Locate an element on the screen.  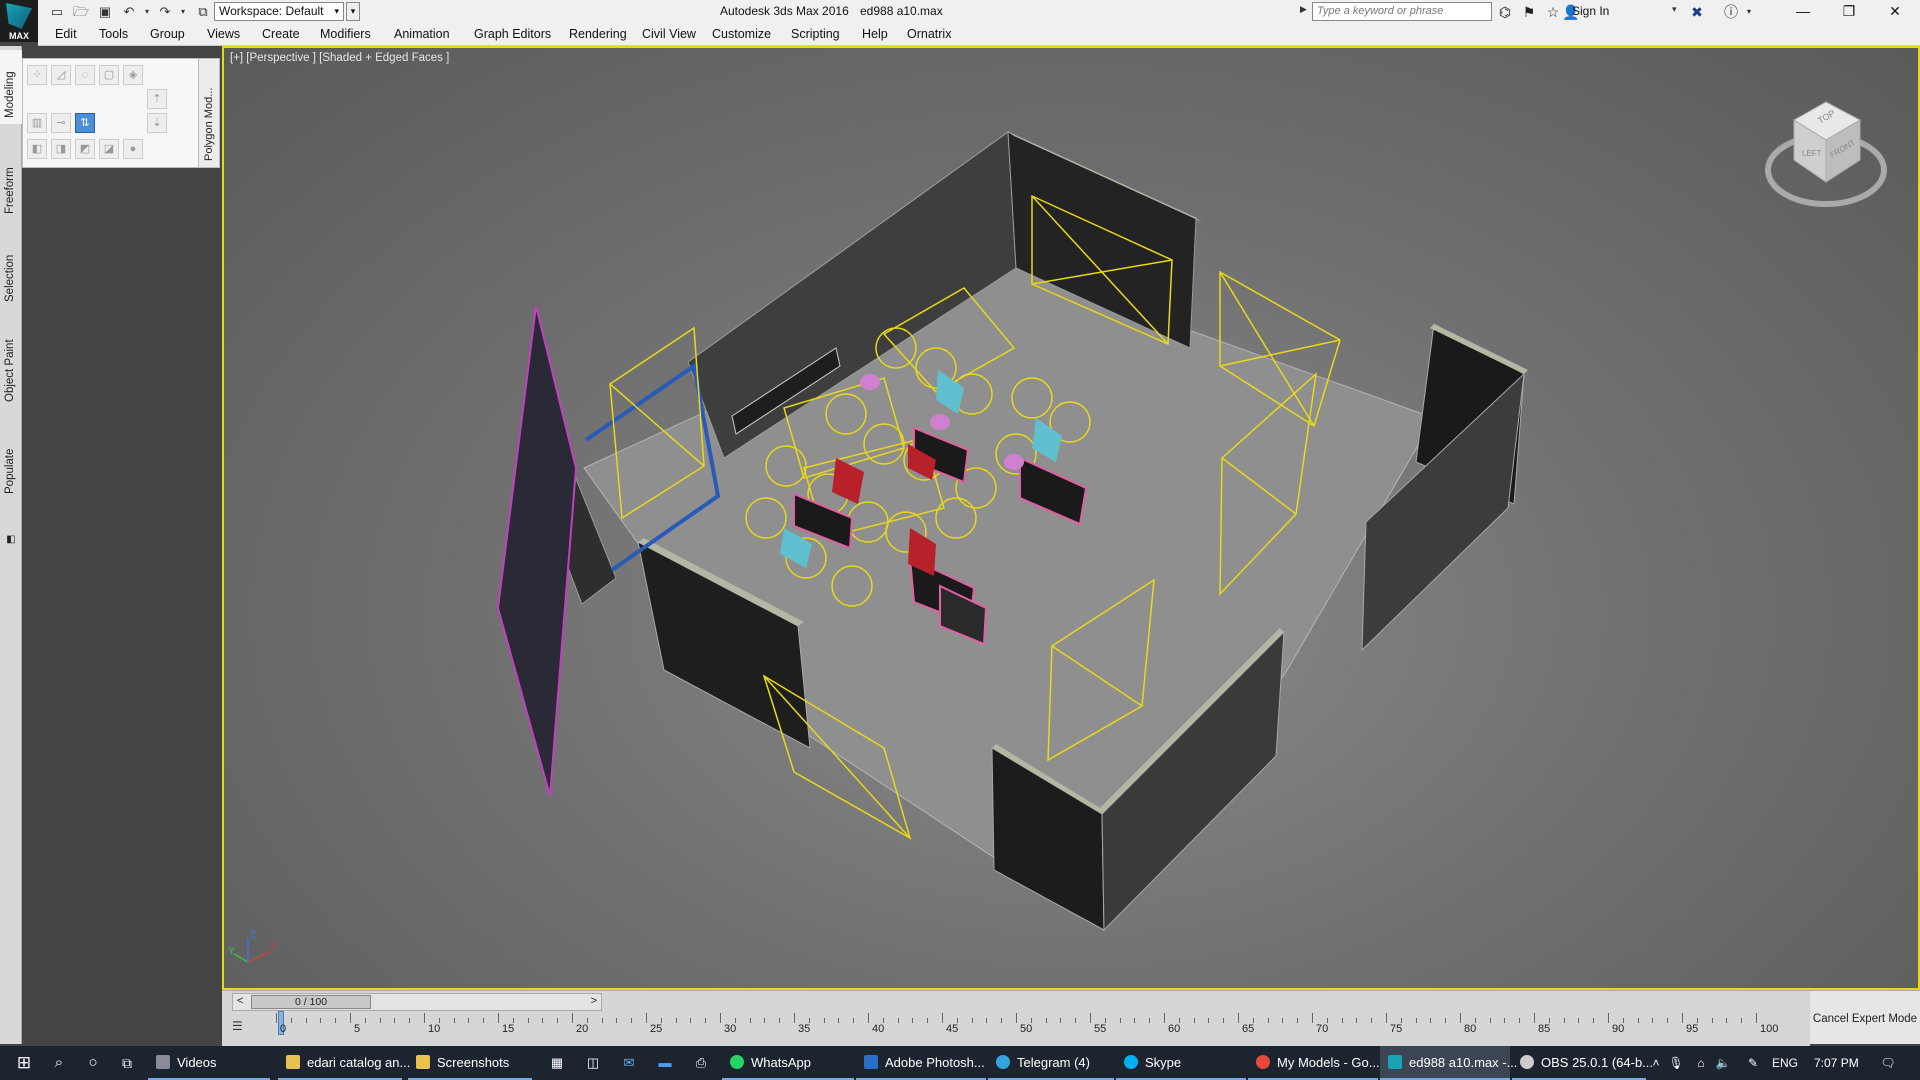
help-dropdown-icon: ▾ is located at coordinates (1749, 12).